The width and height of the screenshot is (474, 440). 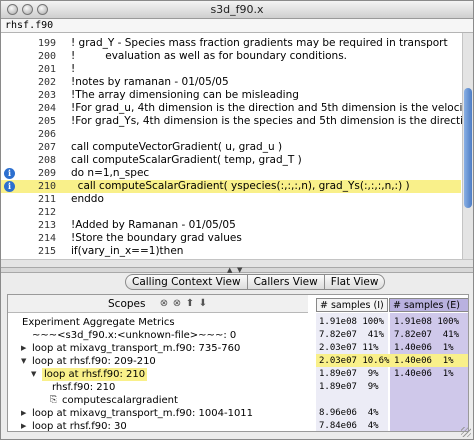 I want to click on code-line: 213 !Added by Ramanan - 01/05/05, so click(x=231, y=225).